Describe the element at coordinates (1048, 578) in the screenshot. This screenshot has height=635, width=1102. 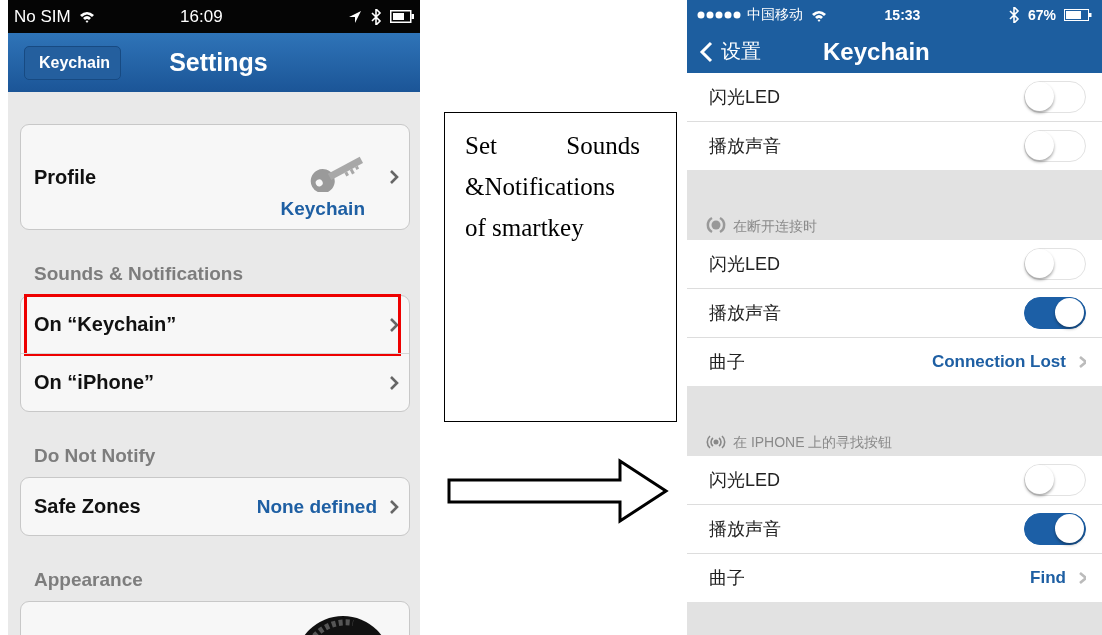
I see `row-value: Find` at that location.